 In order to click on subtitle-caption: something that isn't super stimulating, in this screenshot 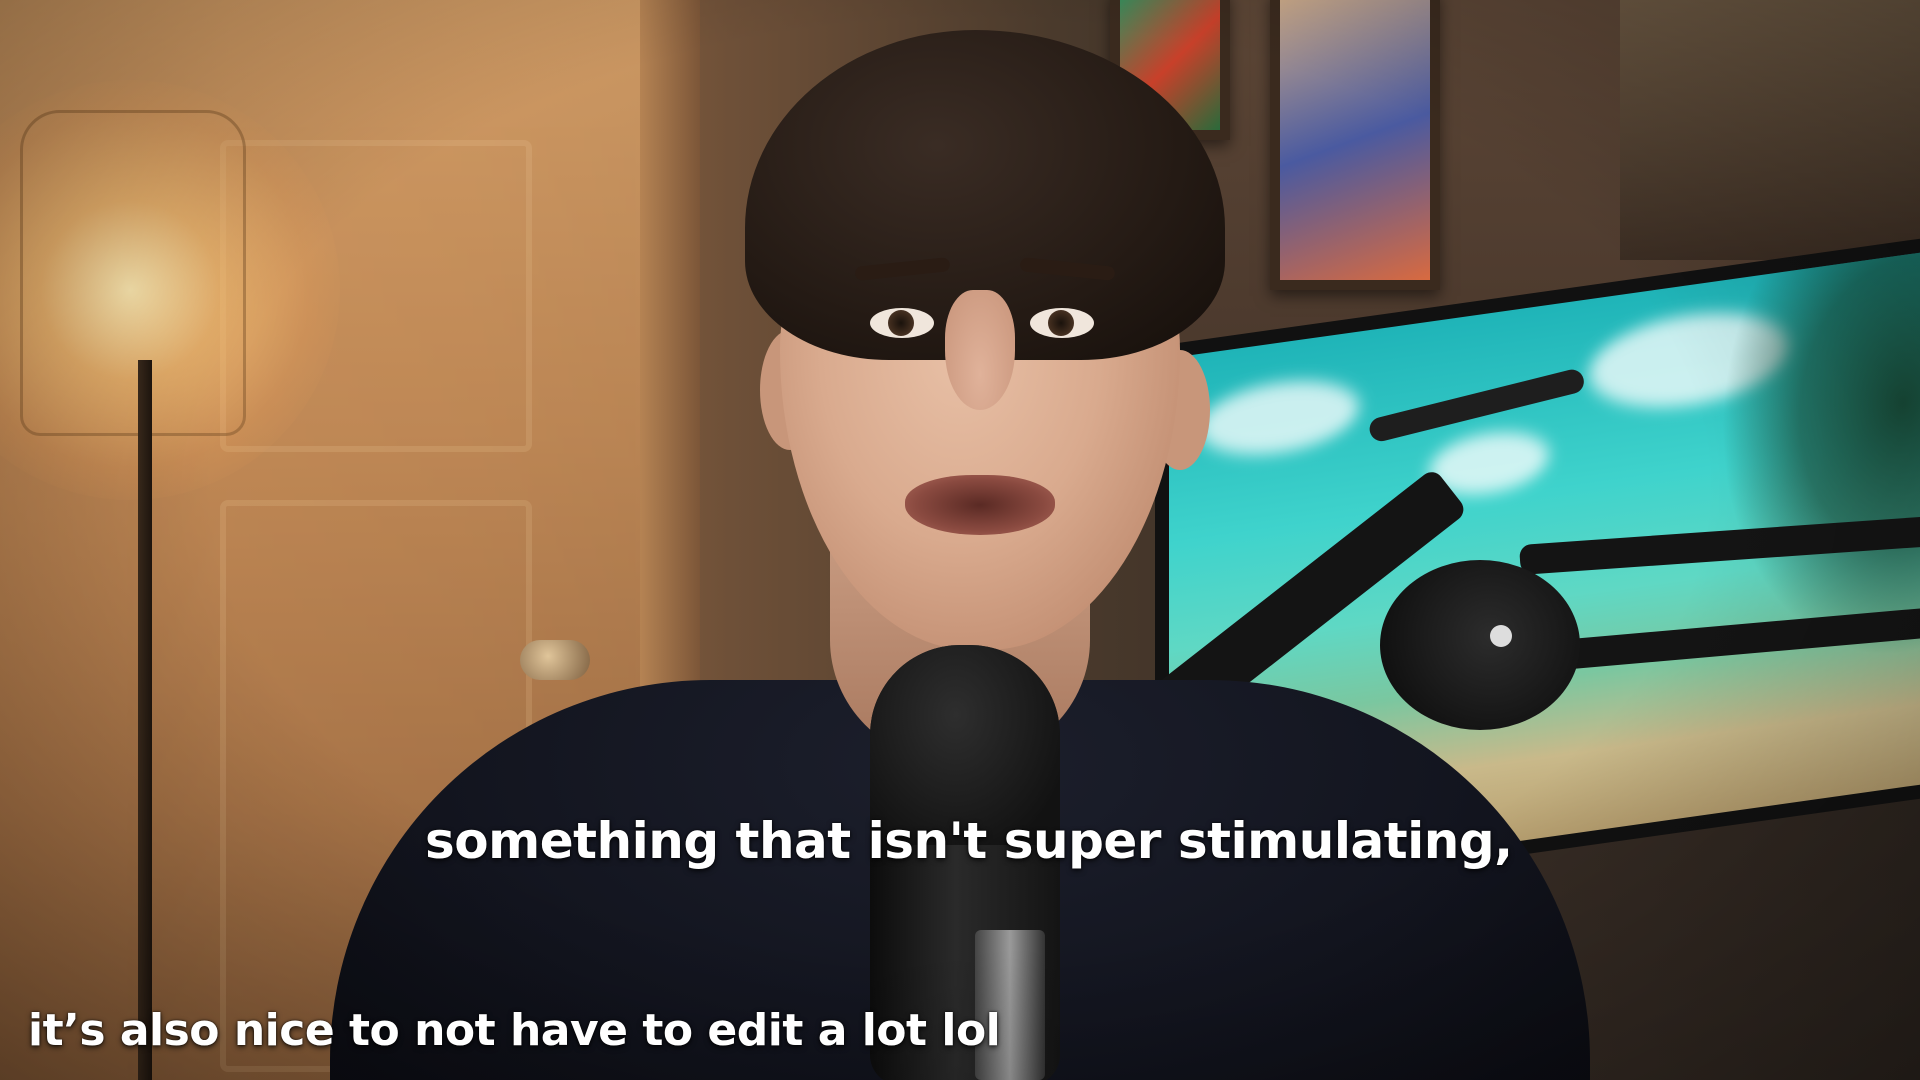, I will do `click(969, 841)`.